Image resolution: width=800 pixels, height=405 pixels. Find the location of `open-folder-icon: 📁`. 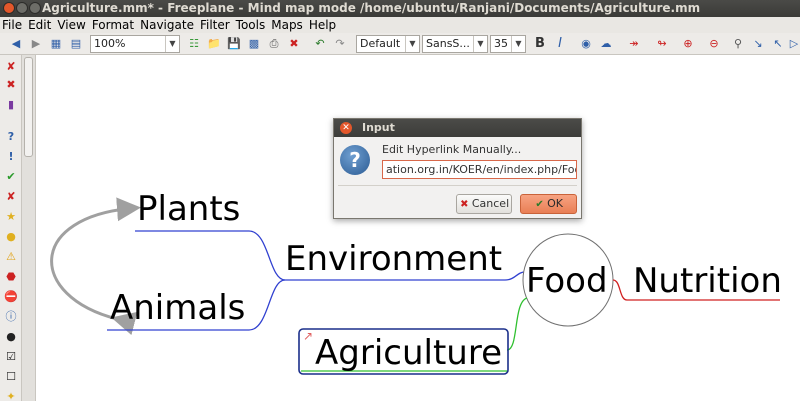

open-folder-icon: 📁 is located at coordinates (214, 44).